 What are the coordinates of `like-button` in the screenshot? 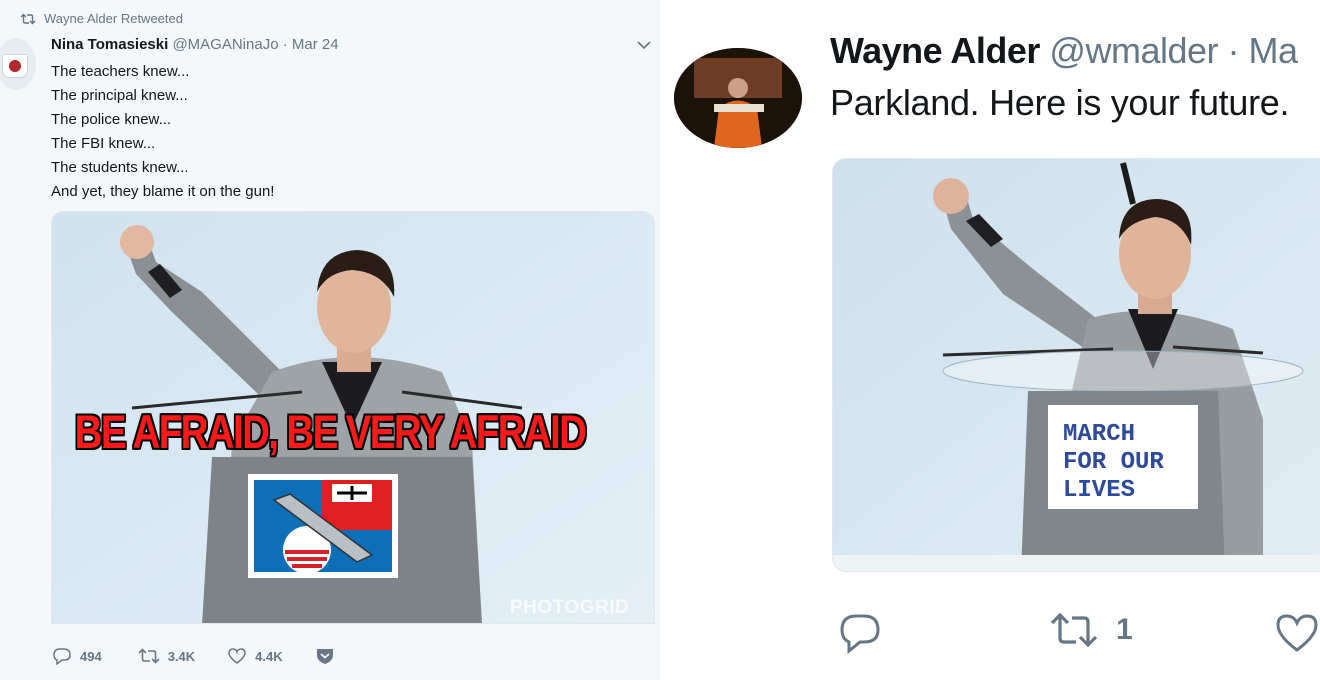 It's located at (1297, 633).